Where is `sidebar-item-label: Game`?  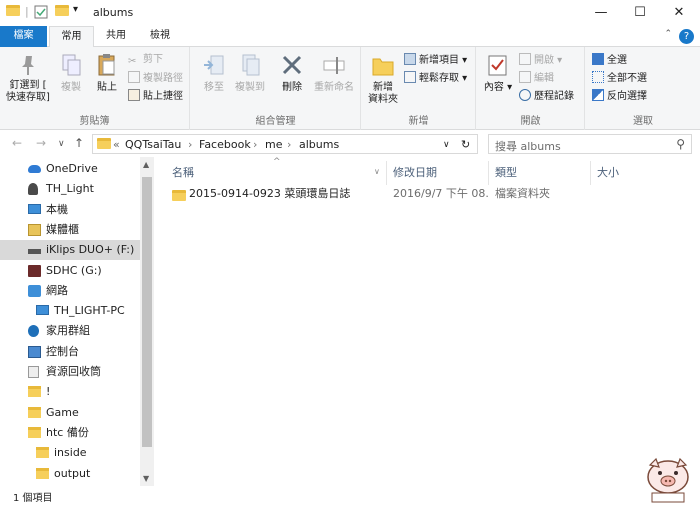 sidebar-item-label: Game is located at coordinates (62, 412).